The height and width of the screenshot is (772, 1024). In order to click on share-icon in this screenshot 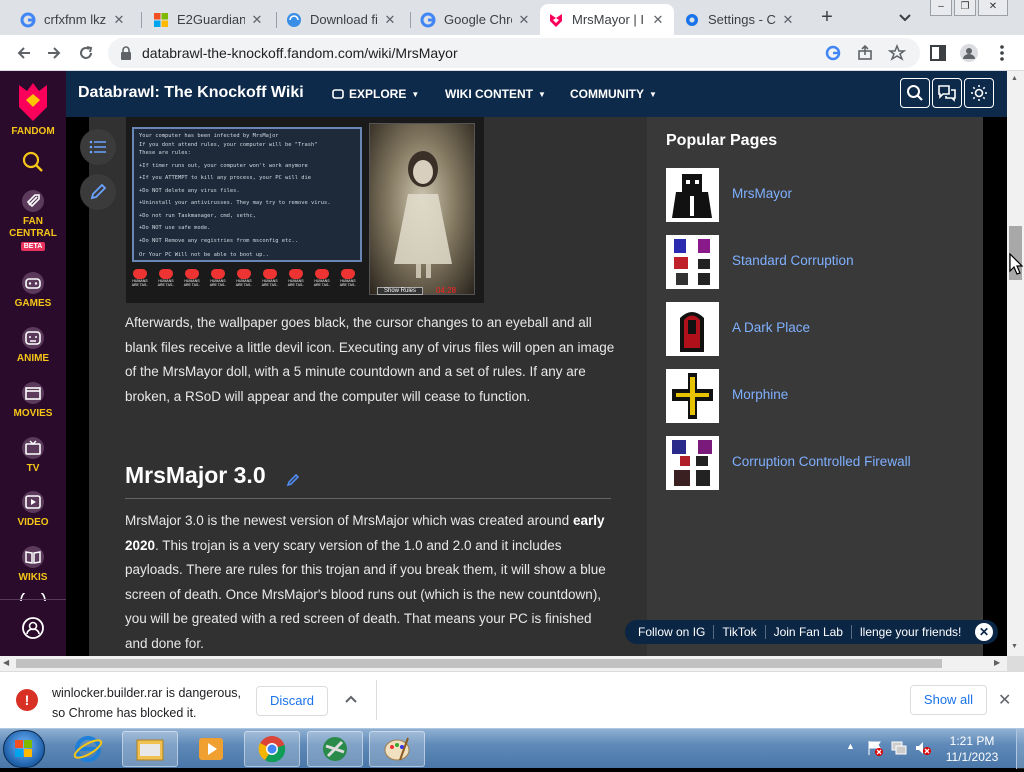, I will do `click(865, 53)`.